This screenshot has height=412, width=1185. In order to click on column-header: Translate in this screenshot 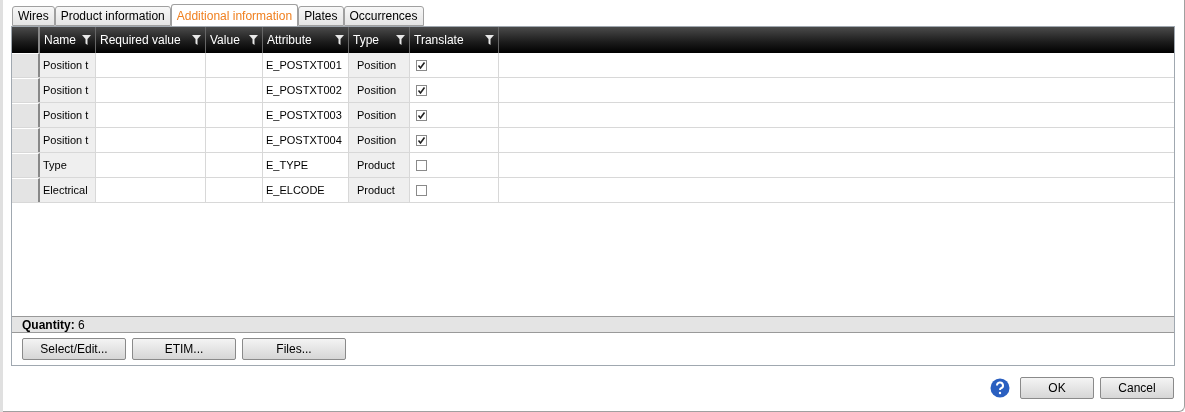, I will do `click(454, 40)`.